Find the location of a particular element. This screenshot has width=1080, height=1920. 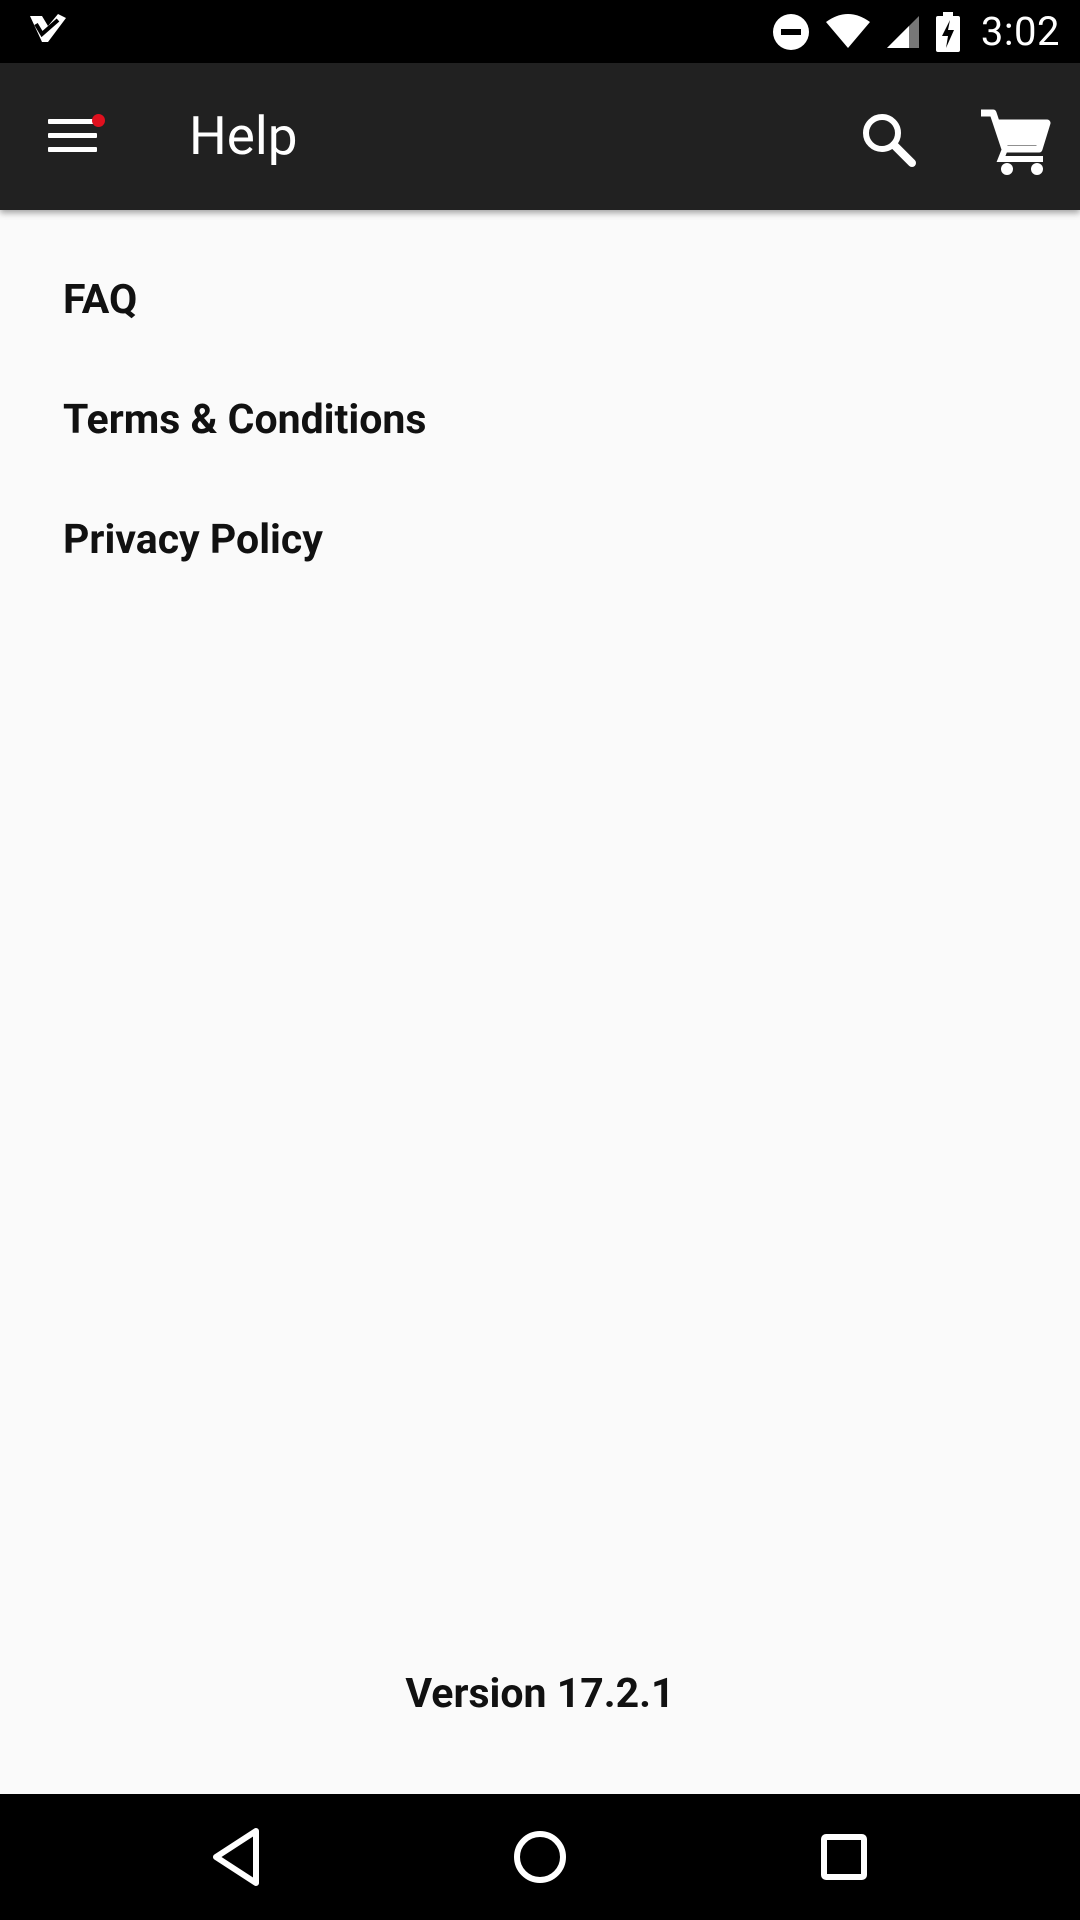

cell-signal-icon is located at coordinates (902, 31).